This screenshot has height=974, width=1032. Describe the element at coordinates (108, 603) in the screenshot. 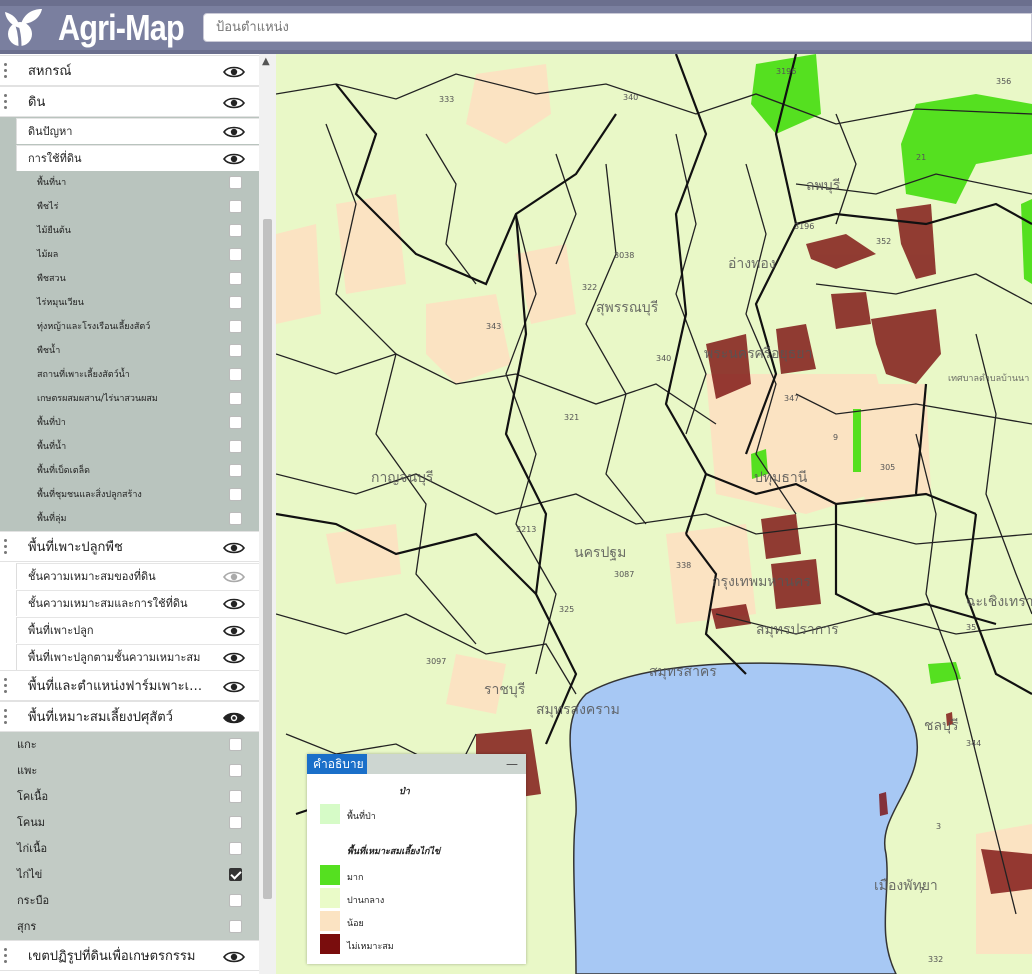

I see `layer-sub-label: ชั้นความเหมาะสมและการใช้ที่ดิน` at that location.